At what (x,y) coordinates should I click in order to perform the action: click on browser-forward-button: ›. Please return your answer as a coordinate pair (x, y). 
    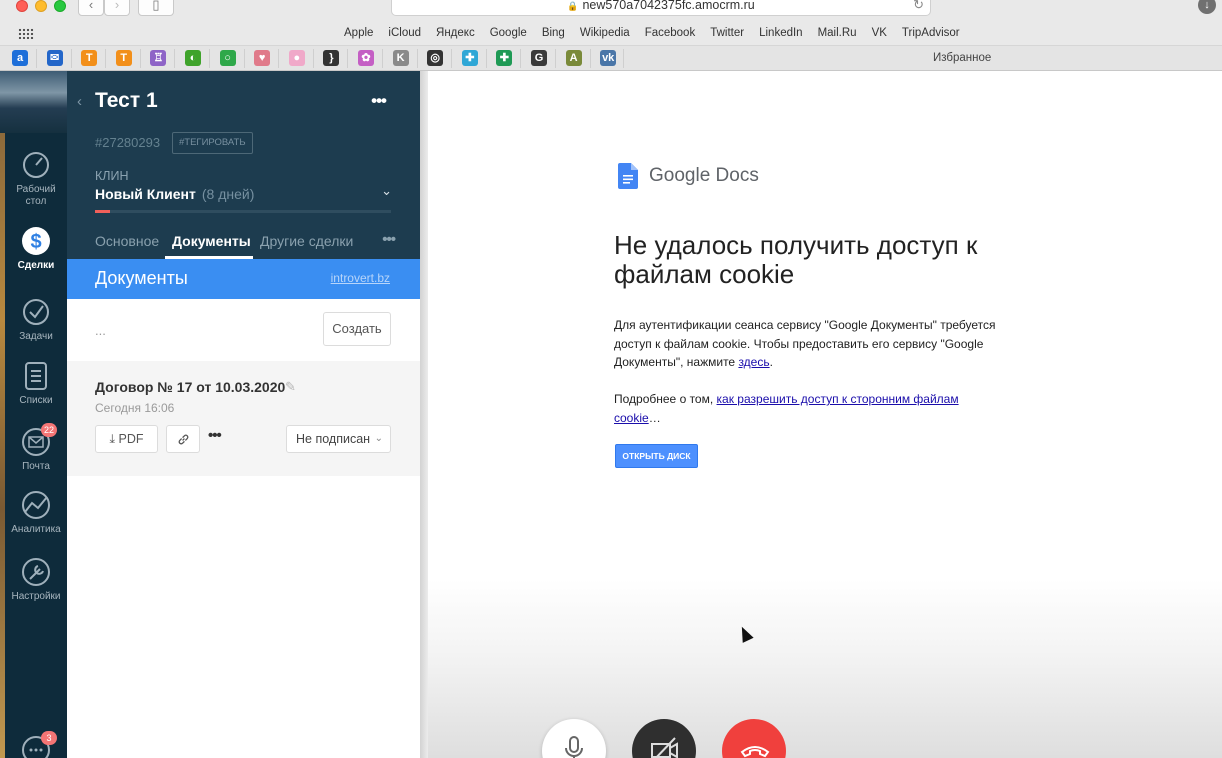
    Looking at the image, I should click on (117, 8).